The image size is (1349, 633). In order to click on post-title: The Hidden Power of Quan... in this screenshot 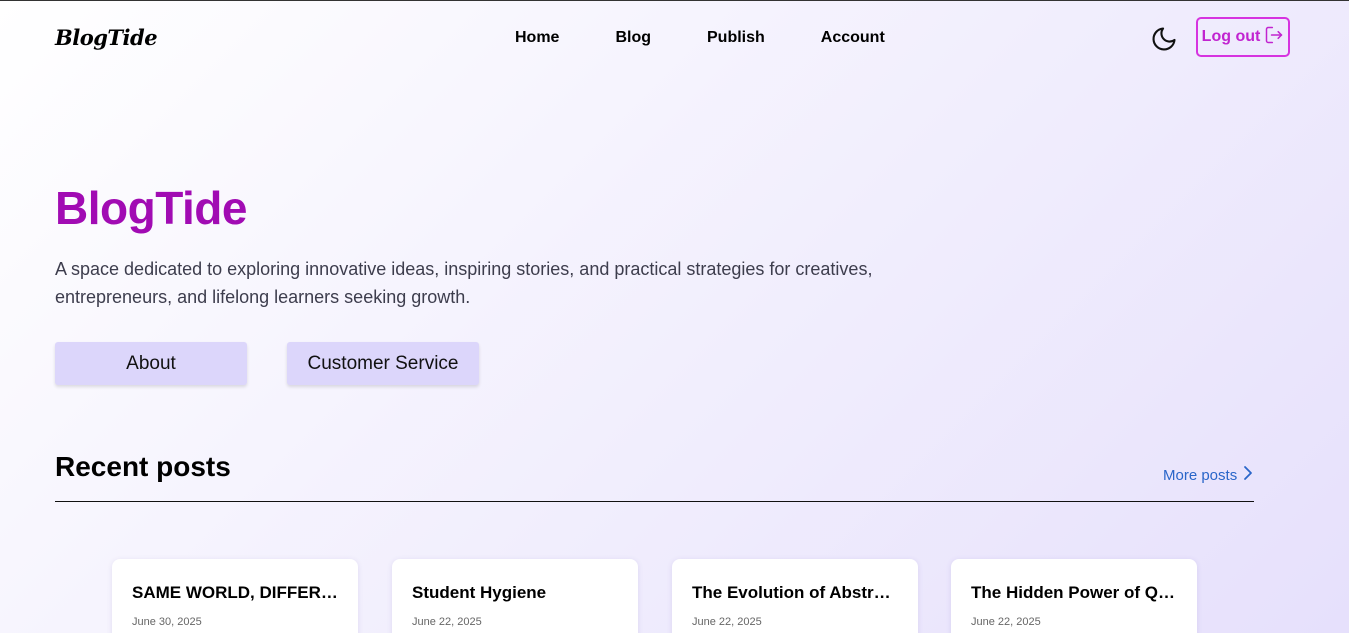, I will do `click(1074, 592)`.